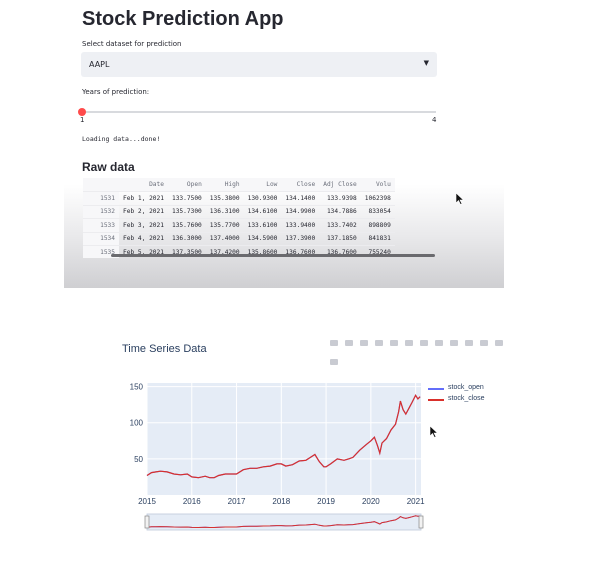 Image resolution: width=611 pixels, height=572 pixels. What do you see at coordinates (273, 255) in the screenshot?
I see `table-horizontal-scrollbar` at bounding box center [273, 255].